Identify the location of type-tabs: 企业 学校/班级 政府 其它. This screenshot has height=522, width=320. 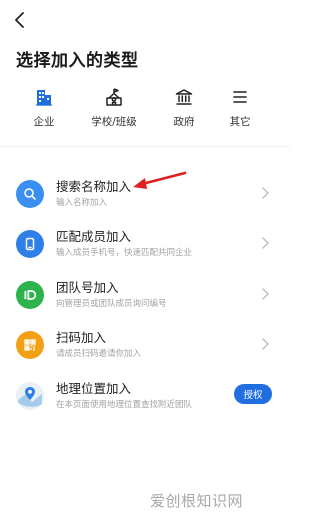
(145, 111).